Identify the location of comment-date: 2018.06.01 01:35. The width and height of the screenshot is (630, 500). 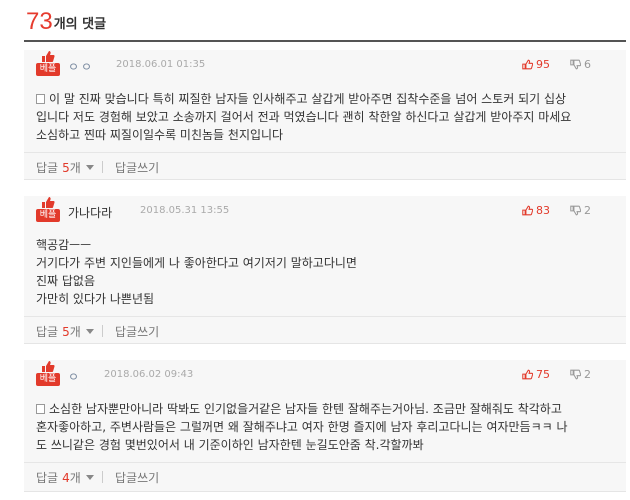
(161, 64).